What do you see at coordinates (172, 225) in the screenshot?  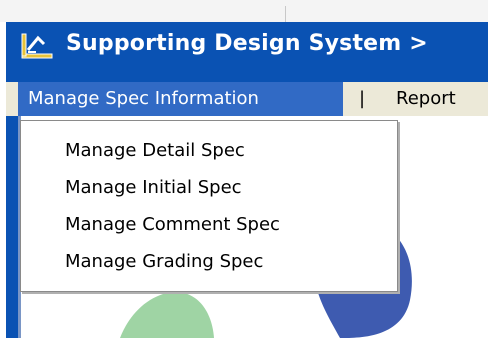 I see `menu-item-manage-comment-spec: Manage Comment Spec` at bounding box center [172, 225].